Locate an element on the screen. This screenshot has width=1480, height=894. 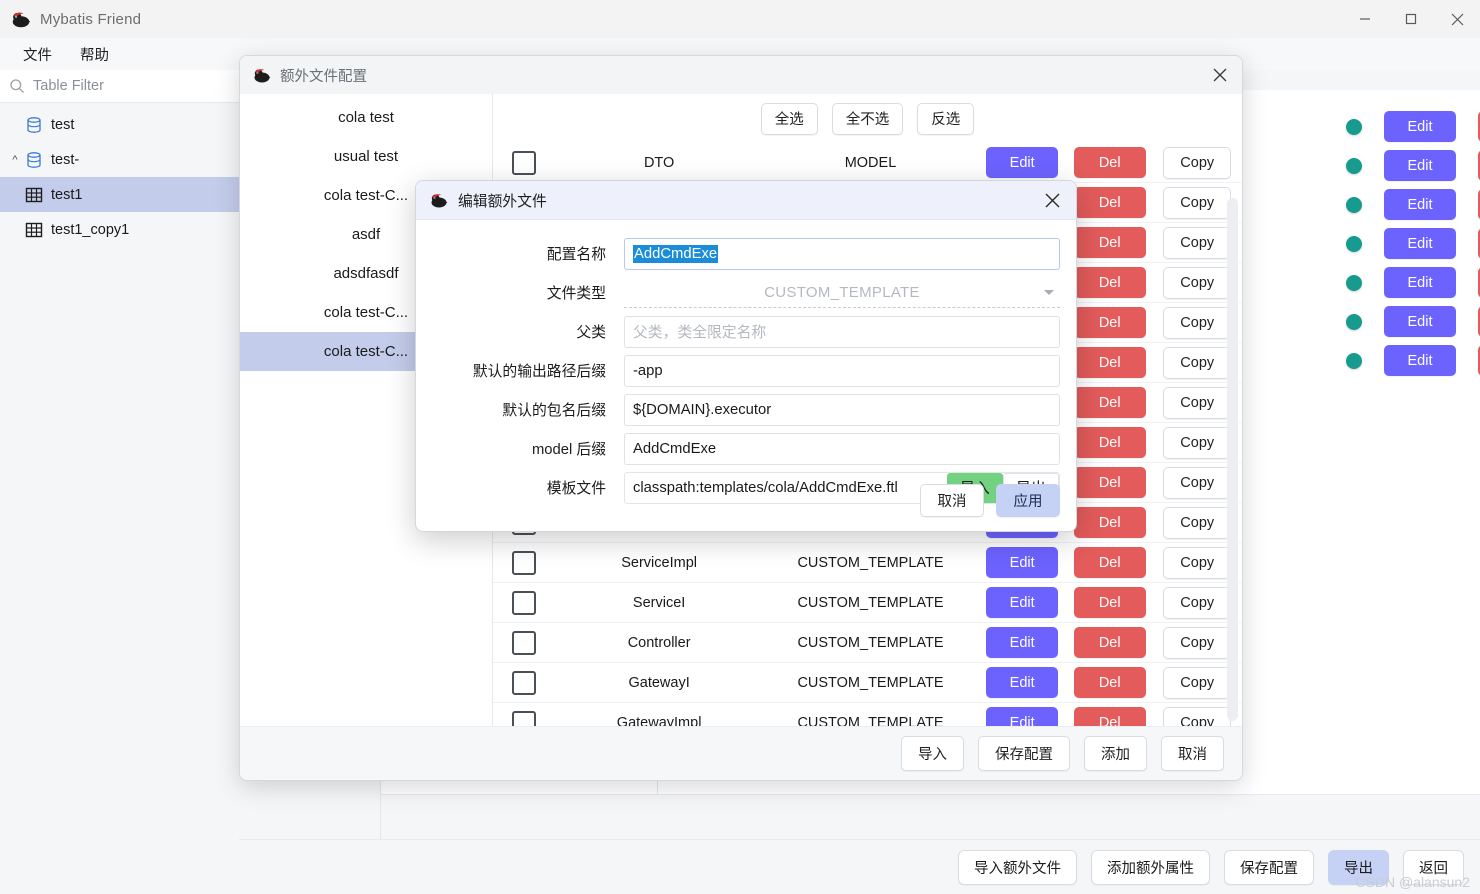
chevron-up-icon: ^ is located at coordinates (15, 160).